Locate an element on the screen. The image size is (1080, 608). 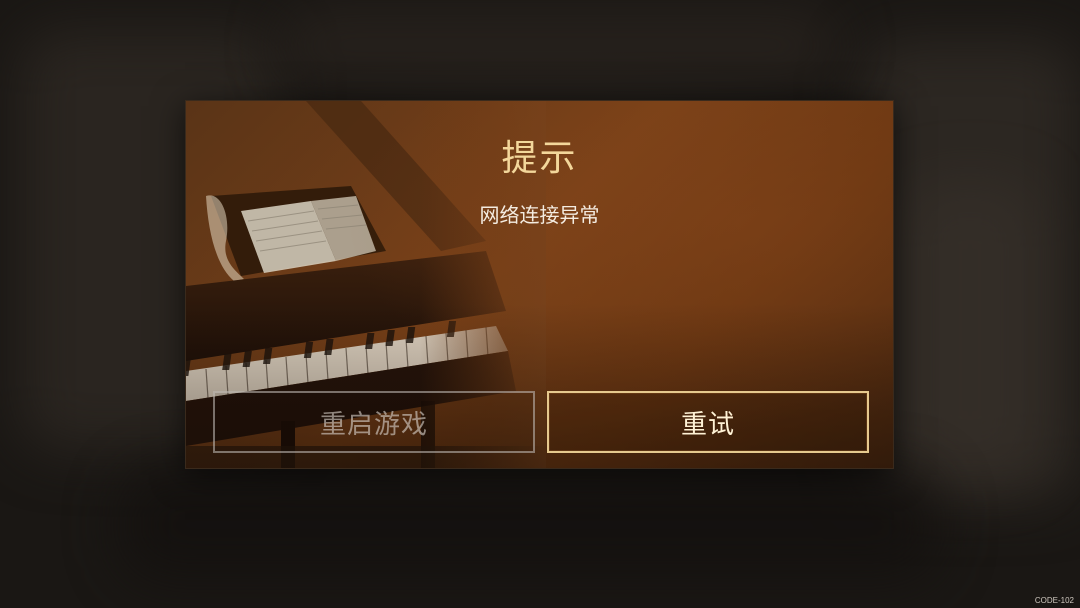
dialog-title: 提示 is located at coordinates (539, 158).